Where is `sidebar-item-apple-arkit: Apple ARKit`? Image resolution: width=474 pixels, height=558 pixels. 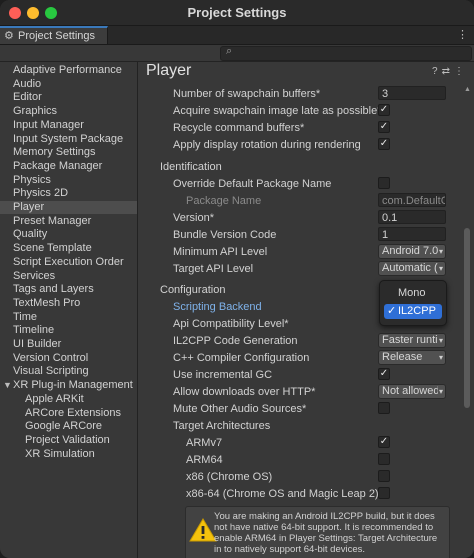 sidebar-item-apple-arkit: Apple ARKit is located at coordinates (68, 399).